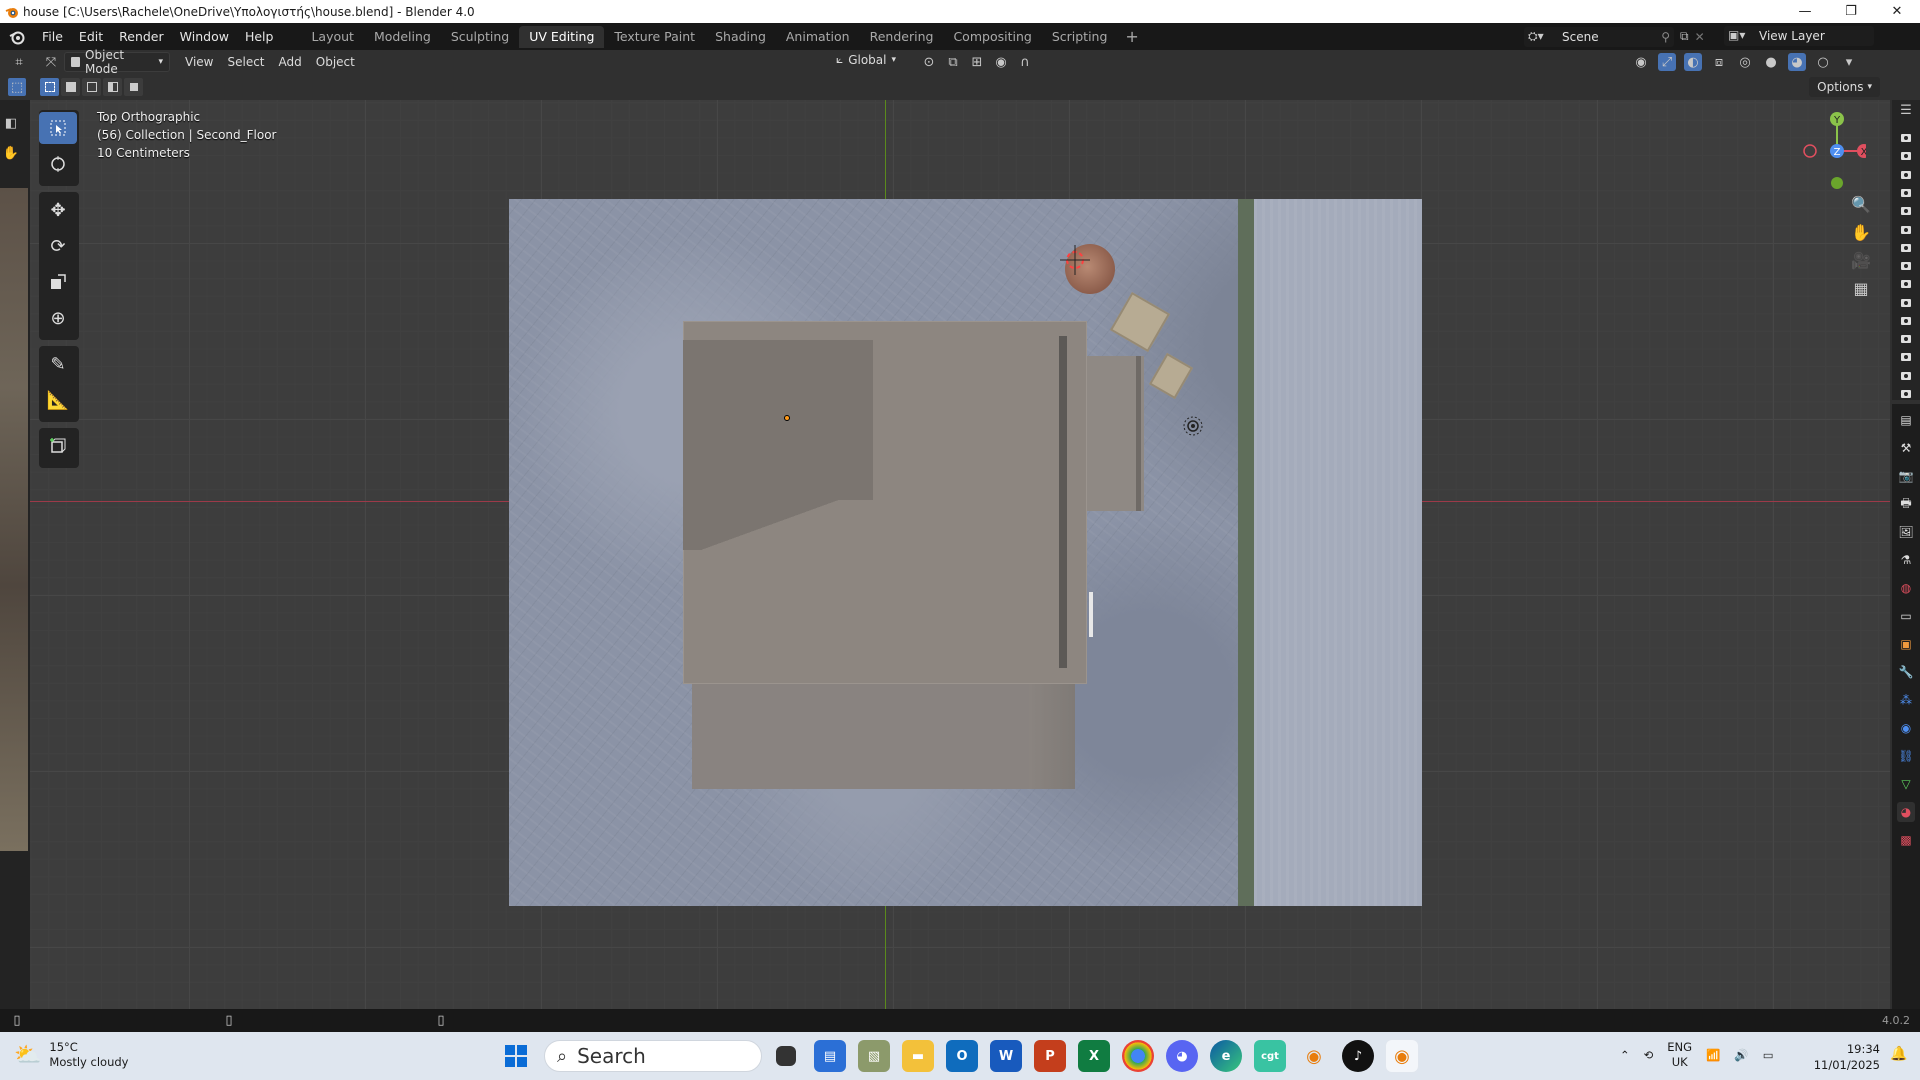 The image size is (1920, 1080). I want to click on select-tool-icon, so click(58, 128).